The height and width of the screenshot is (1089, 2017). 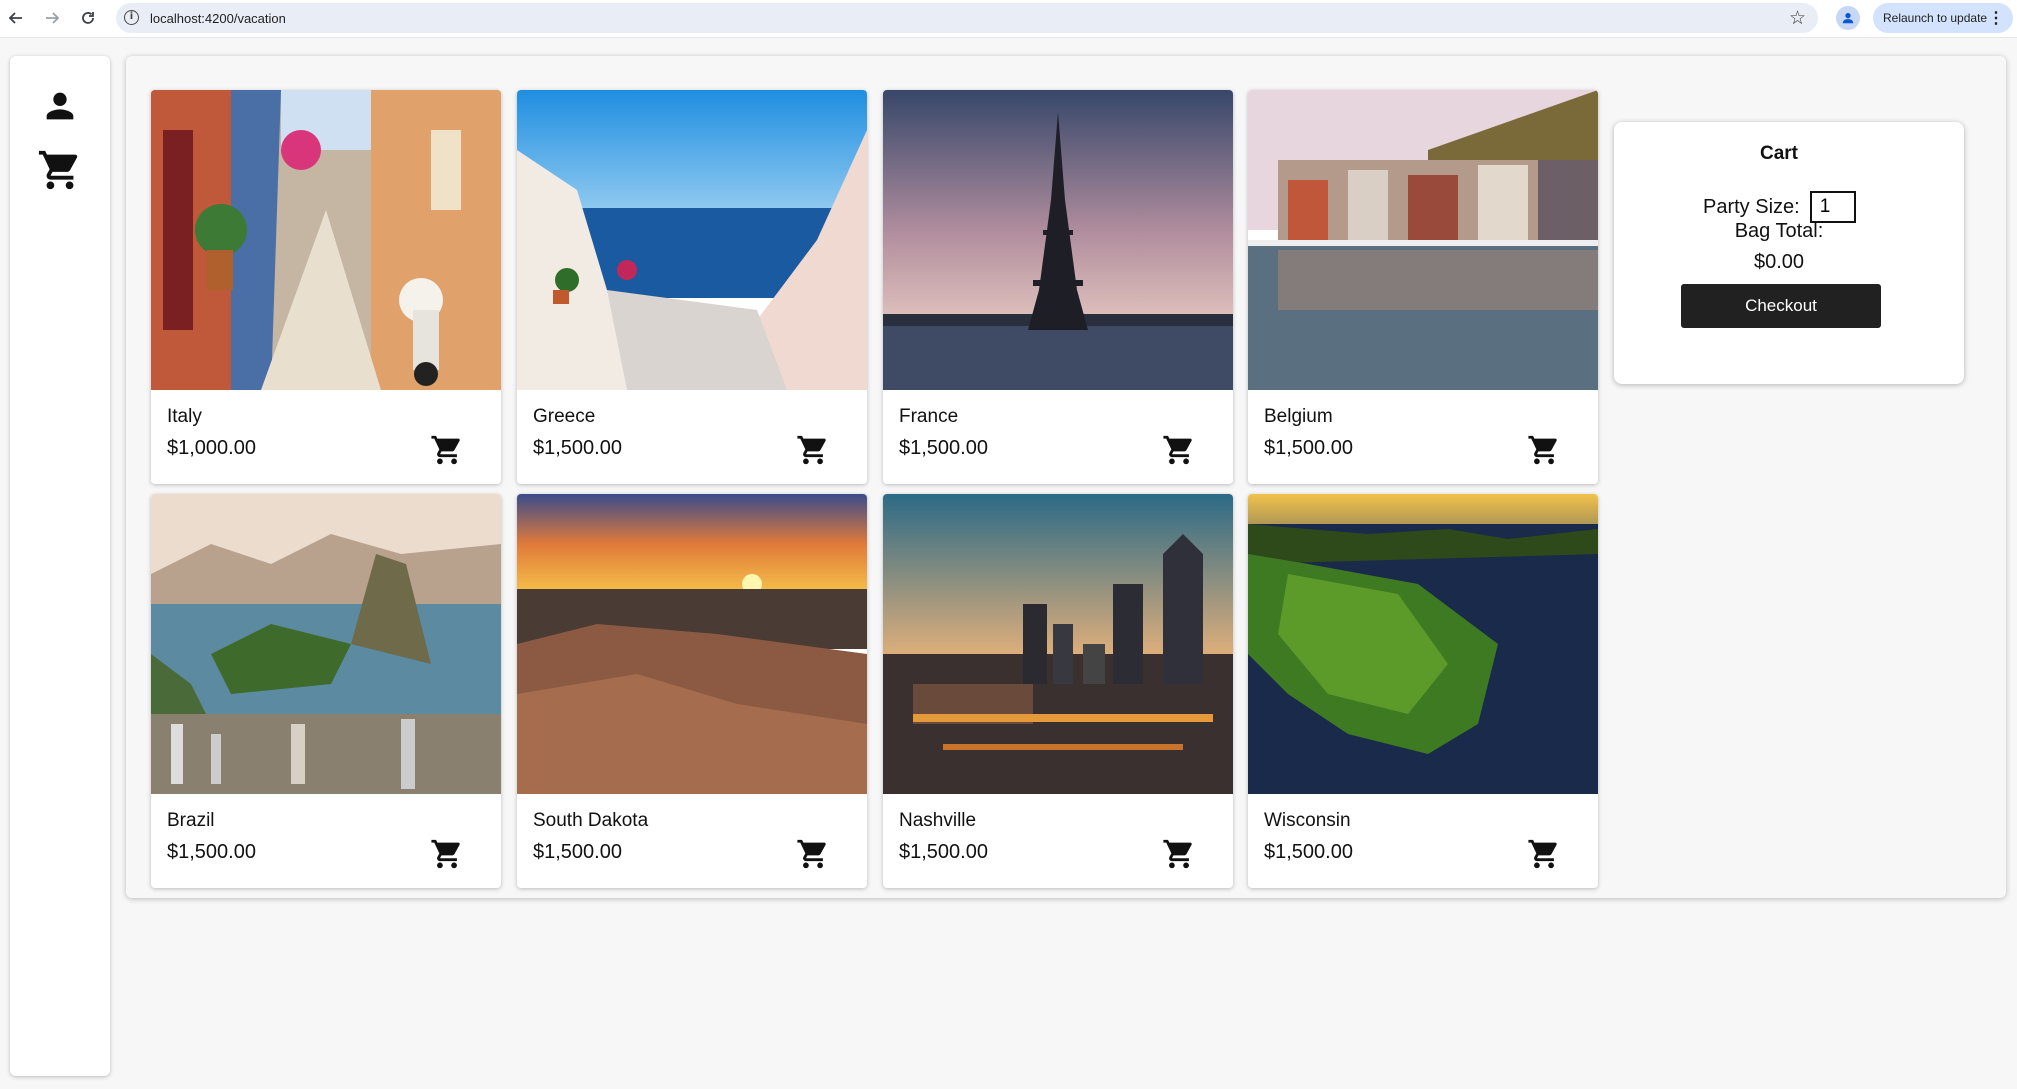 I want to click on person-icon, so click(x=60, y=106).